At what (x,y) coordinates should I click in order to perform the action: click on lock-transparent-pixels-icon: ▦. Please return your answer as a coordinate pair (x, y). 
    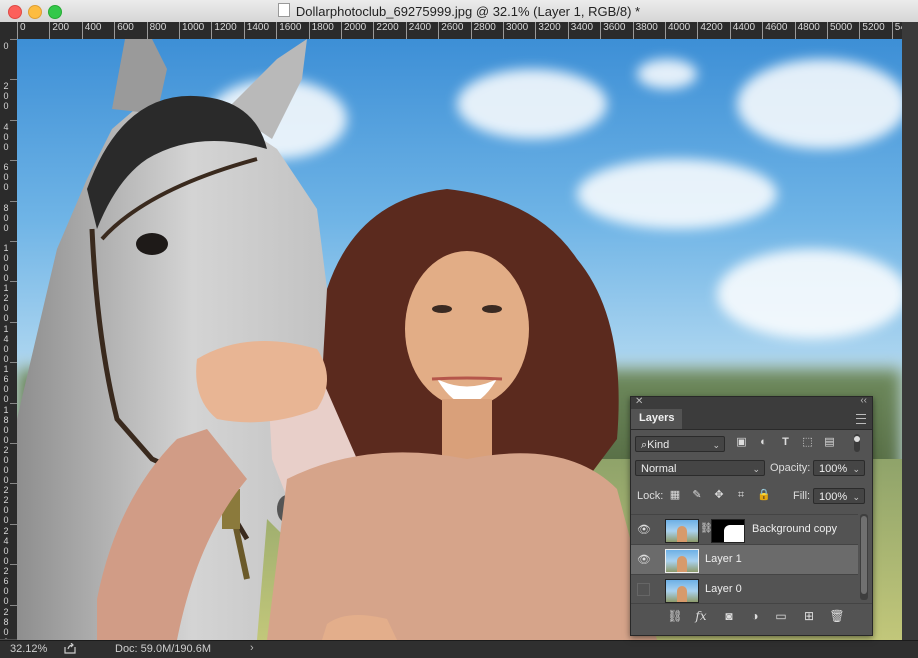
    Looking at the image, I should click on (675, 495).